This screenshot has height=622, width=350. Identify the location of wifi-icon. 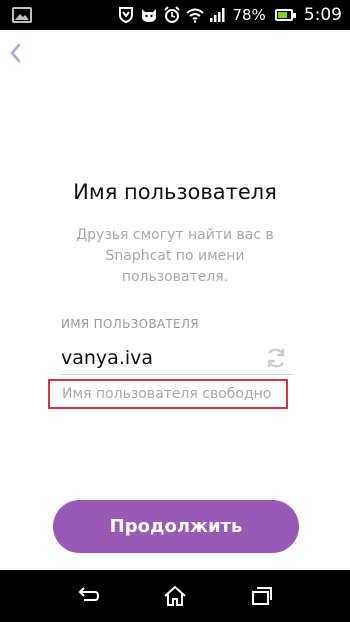
(195, 15).